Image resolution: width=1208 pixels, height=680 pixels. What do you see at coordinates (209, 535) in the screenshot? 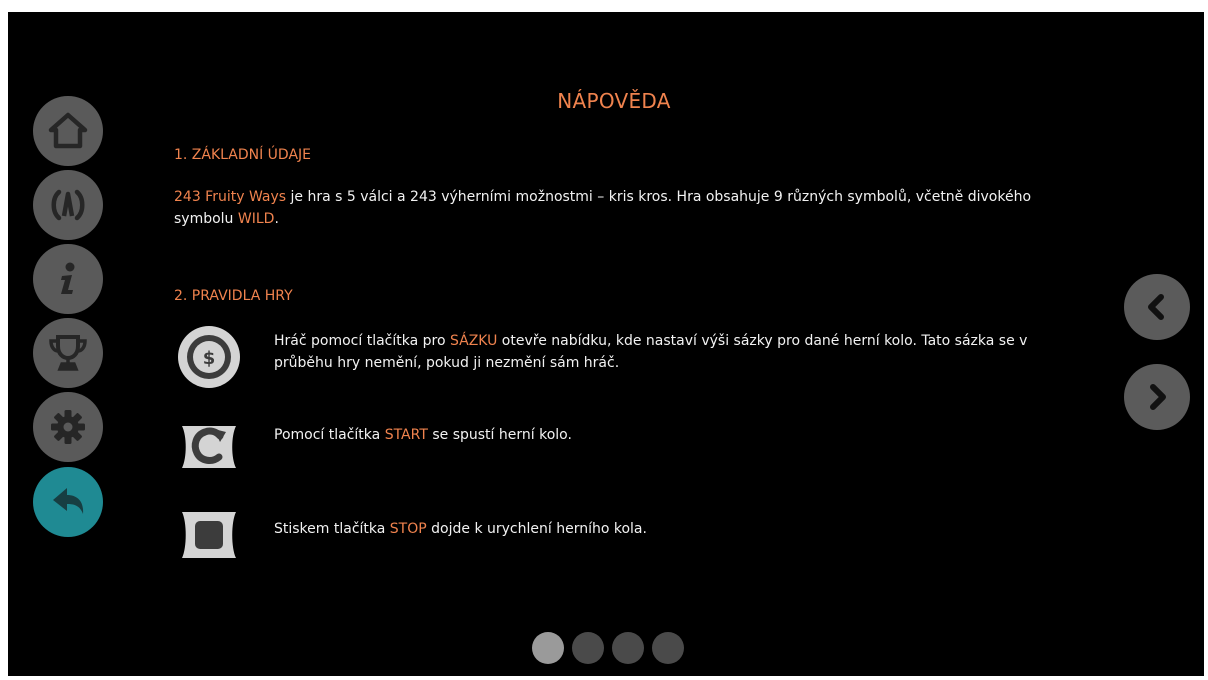
I see `stop-icon` at bounding box center [209, 535].